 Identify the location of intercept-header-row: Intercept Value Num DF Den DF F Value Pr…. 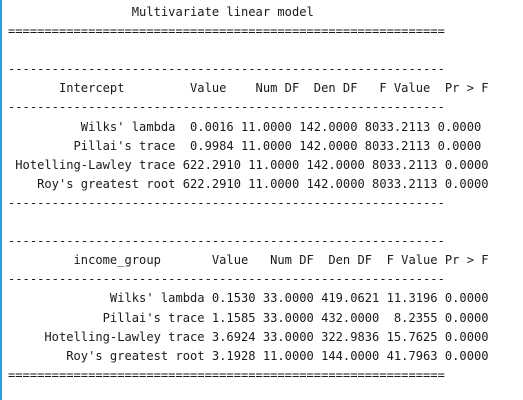
(248, 88).